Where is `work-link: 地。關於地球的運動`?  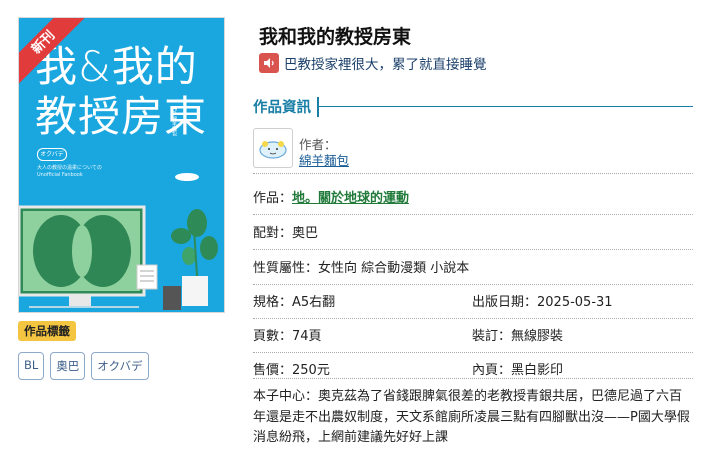 work-link: 地。關於地球的運動 is located at coordinates (350, 196).